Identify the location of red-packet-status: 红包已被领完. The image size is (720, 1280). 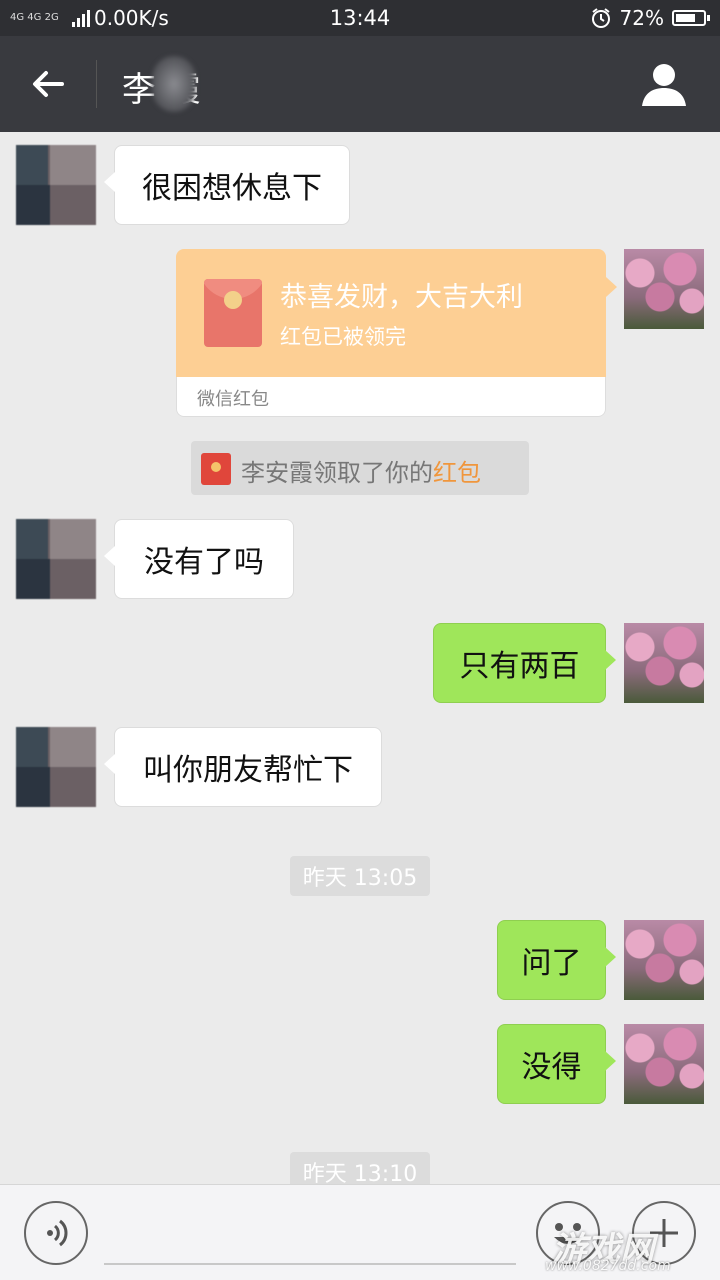
(343, 337).